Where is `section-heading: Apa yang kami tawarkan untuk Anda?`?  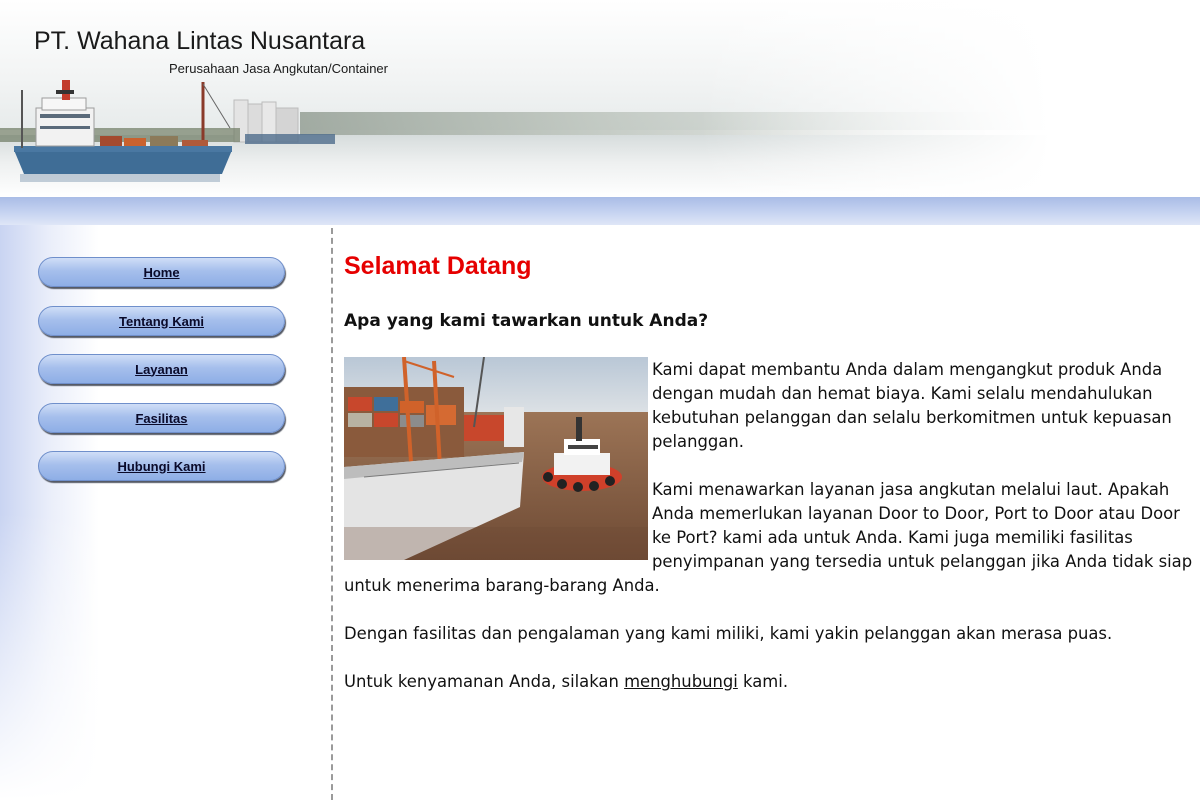
section-heading: Apa yang kami tawarkan untuk Anda? is located at coordinates (526, 321).